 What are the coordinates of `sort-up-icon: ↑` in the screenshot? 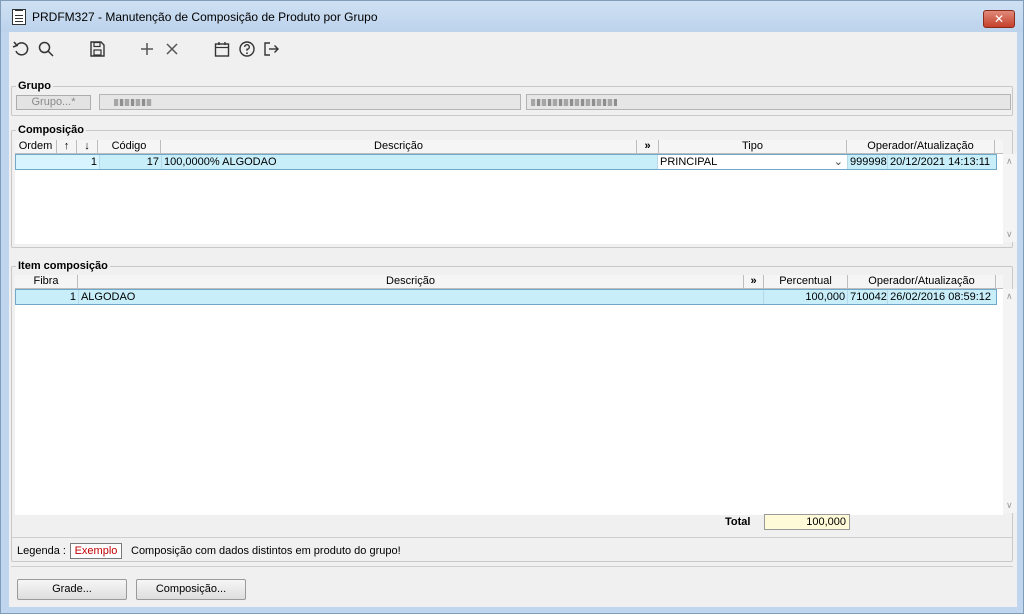 It's located at (67, 147).